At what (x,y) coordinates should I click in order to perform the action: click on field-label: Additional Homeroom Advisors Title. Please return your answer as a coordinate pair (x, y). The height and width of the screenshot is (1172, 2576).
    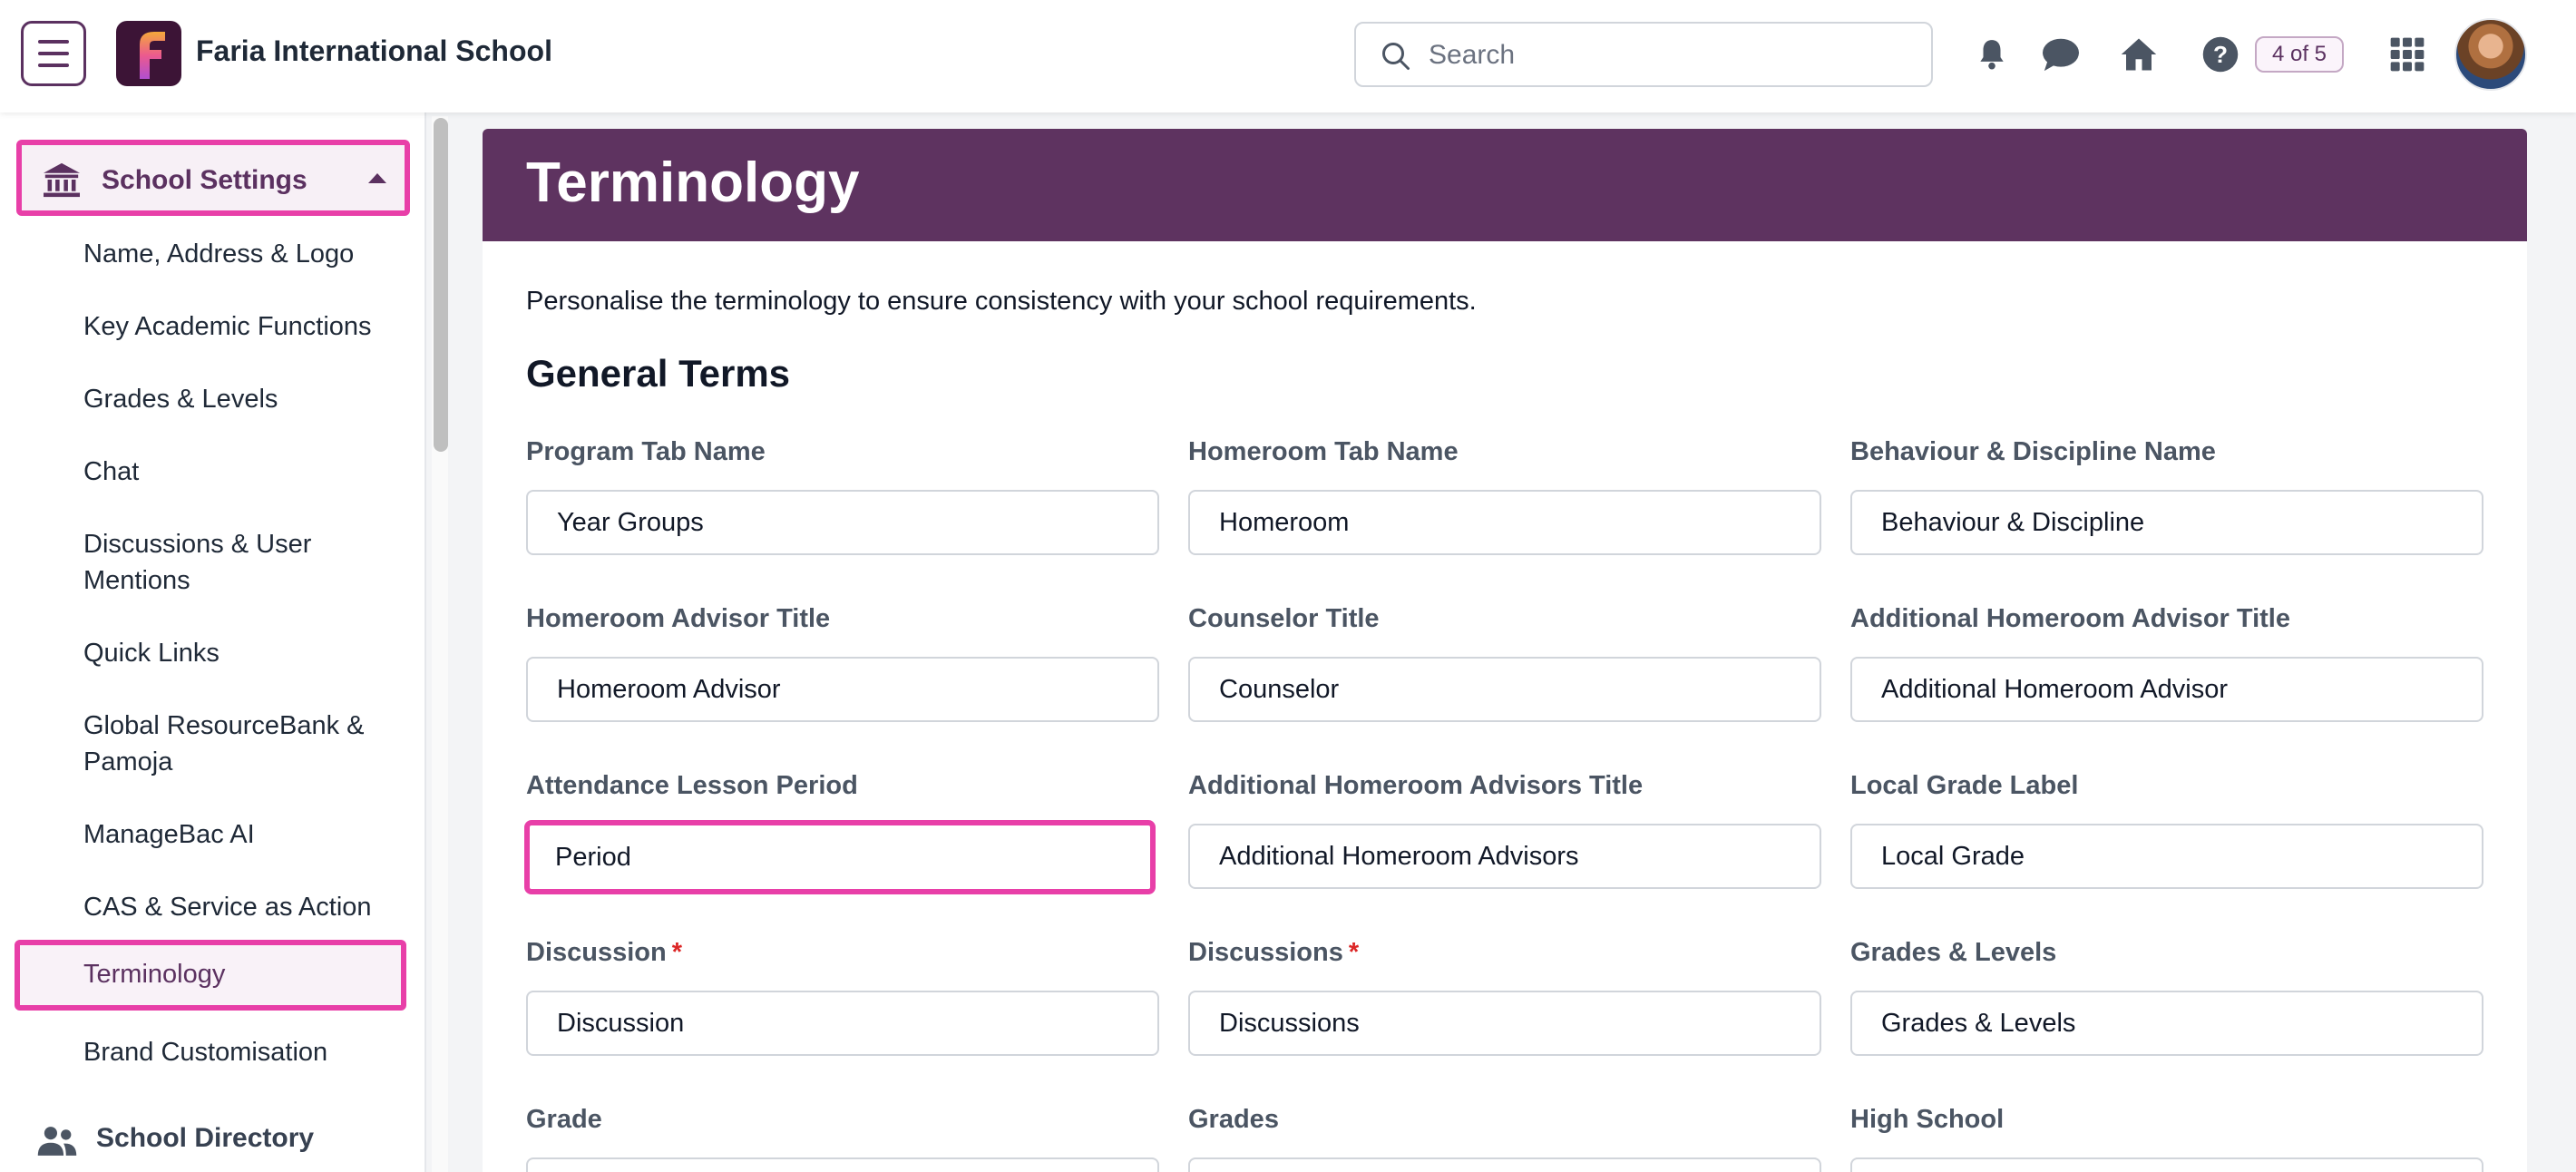
    Looking at the image, I should click on (1416, 785).